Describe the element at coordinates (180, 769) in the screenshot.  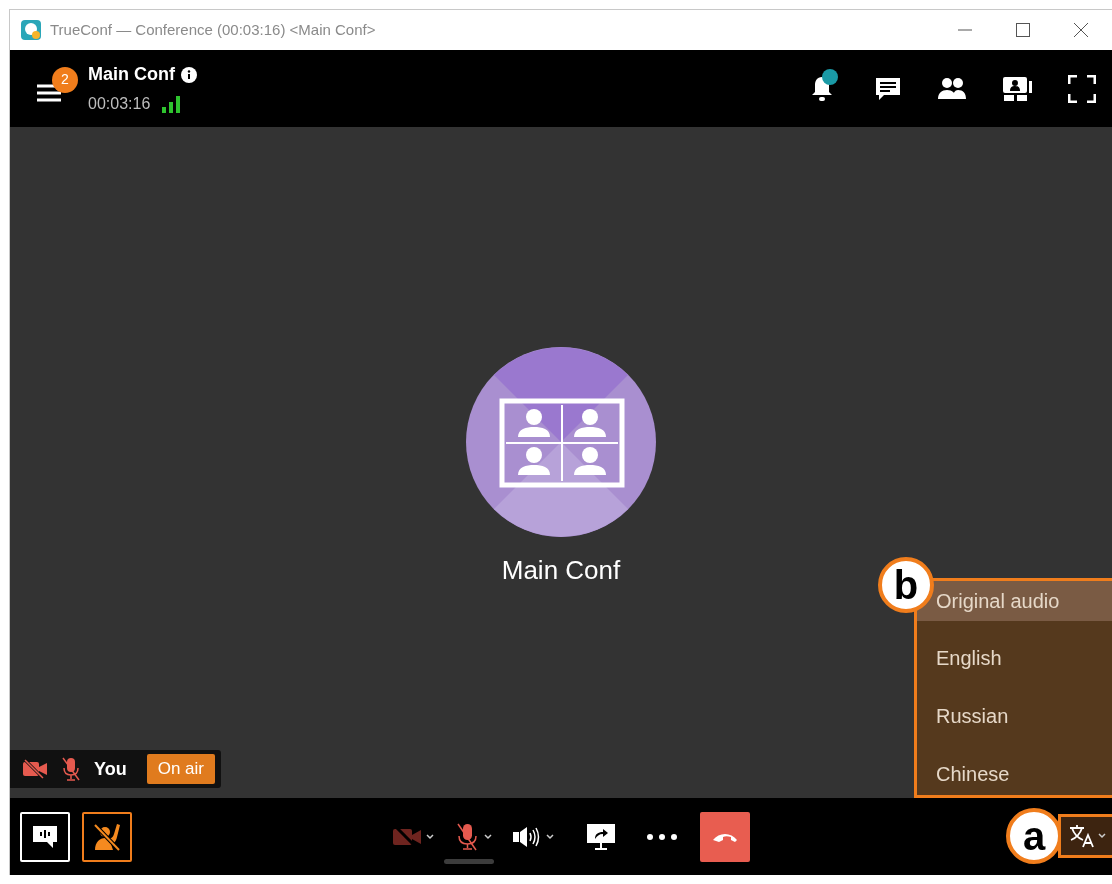
I see `on-air-badge: On air` at that location.